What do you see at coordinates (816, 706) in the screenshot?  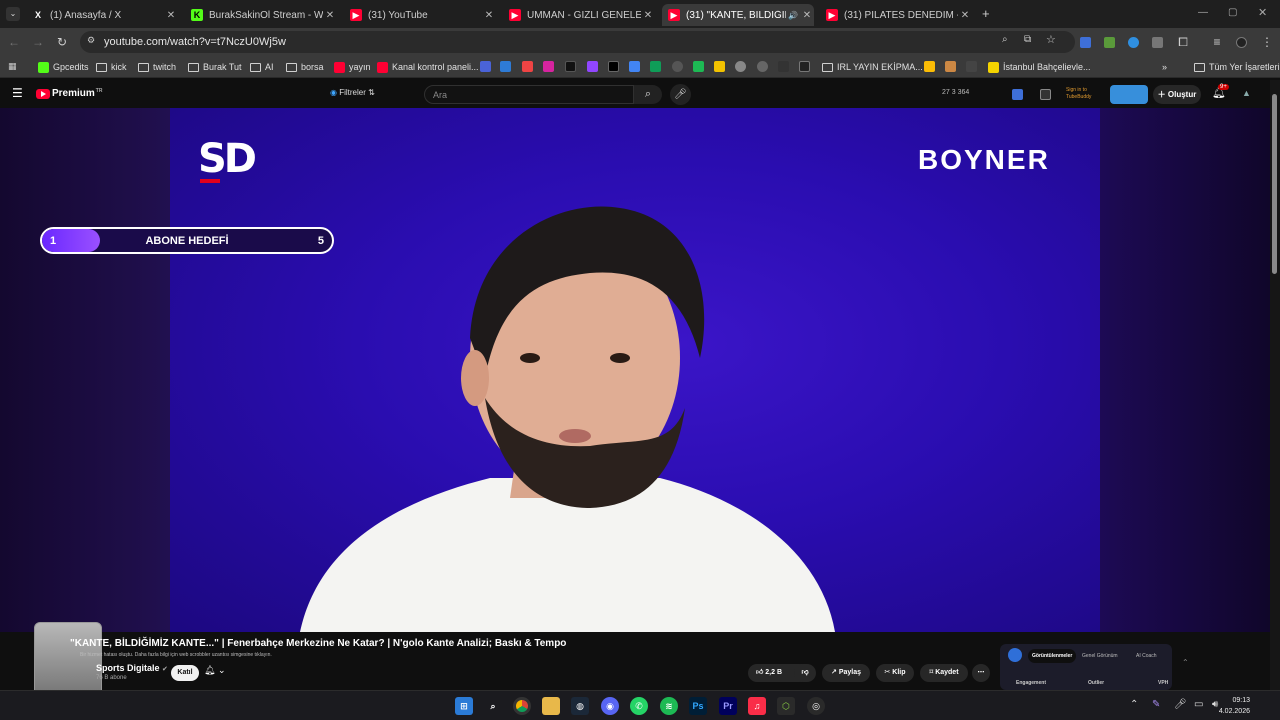 I see `obs-icon: ◎` at bounding box center [816, 706].